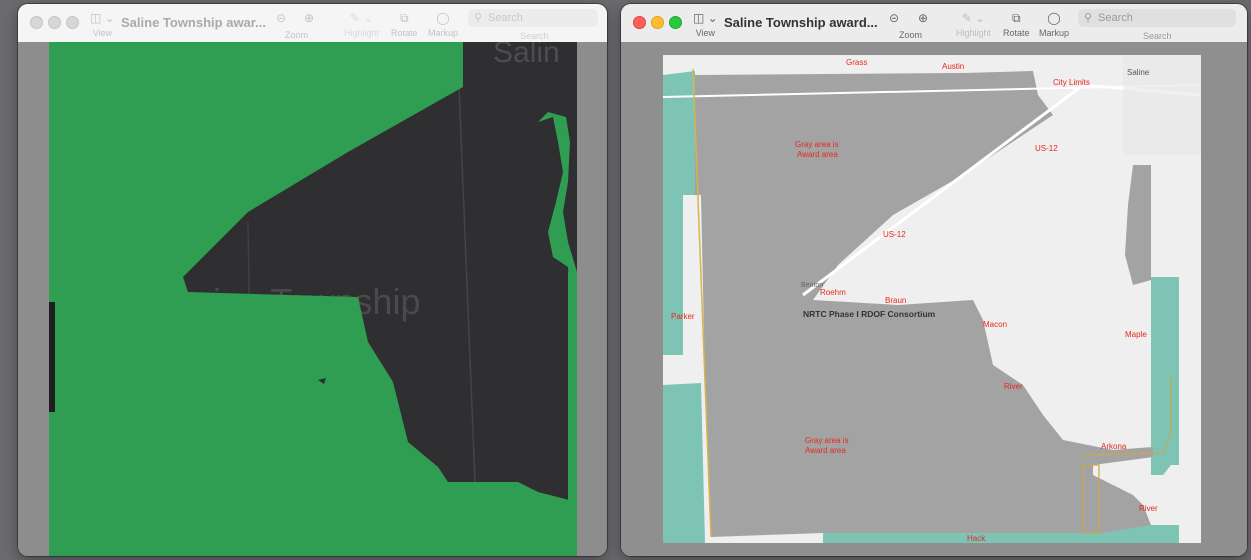  What do you see at coordinates (1046, 148) in the screenshot?
I see `label-us12-east: US-12` at bounding box center [1046, 148].